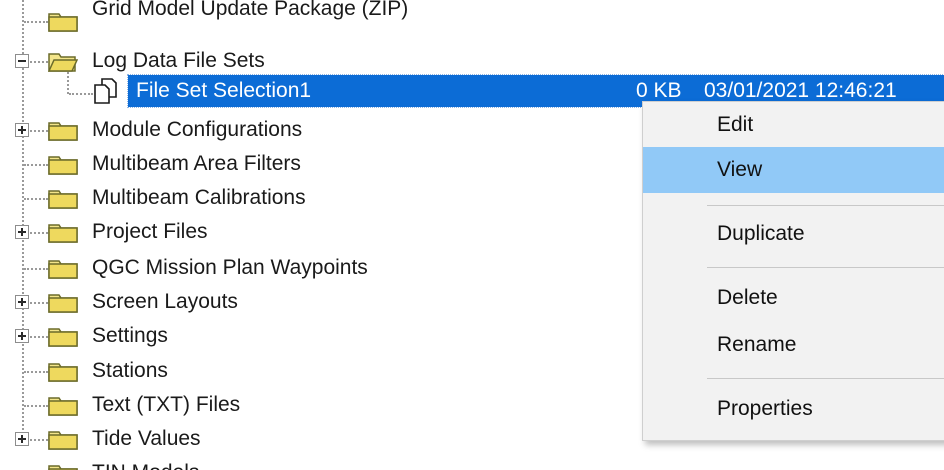 The image size is (944, 470). Describe the element at coordinates (793, 298) in the screenshot. I see `menu-item-delete: Delete` at that location.